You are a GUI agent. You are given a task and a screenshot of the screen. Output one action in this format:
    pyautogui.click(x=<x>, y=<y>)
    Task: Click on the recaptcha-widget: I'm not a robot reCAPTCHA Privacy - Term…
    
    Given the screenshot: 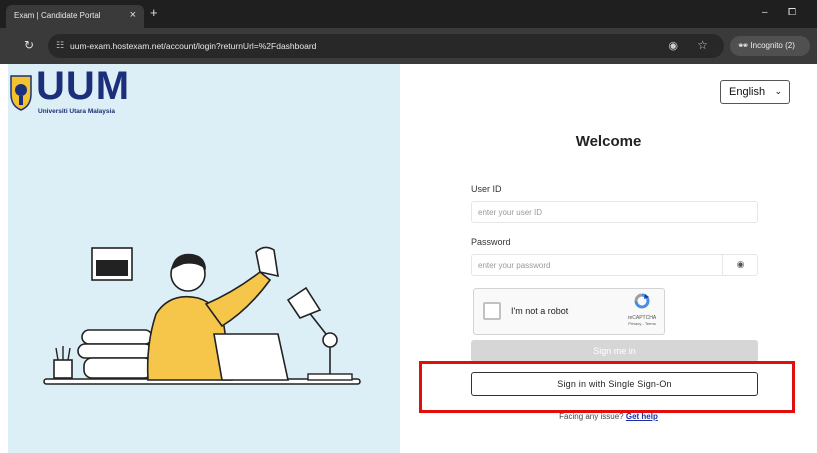 What is the action you would take?
    pyautogui.click(x=569, y=311)
    